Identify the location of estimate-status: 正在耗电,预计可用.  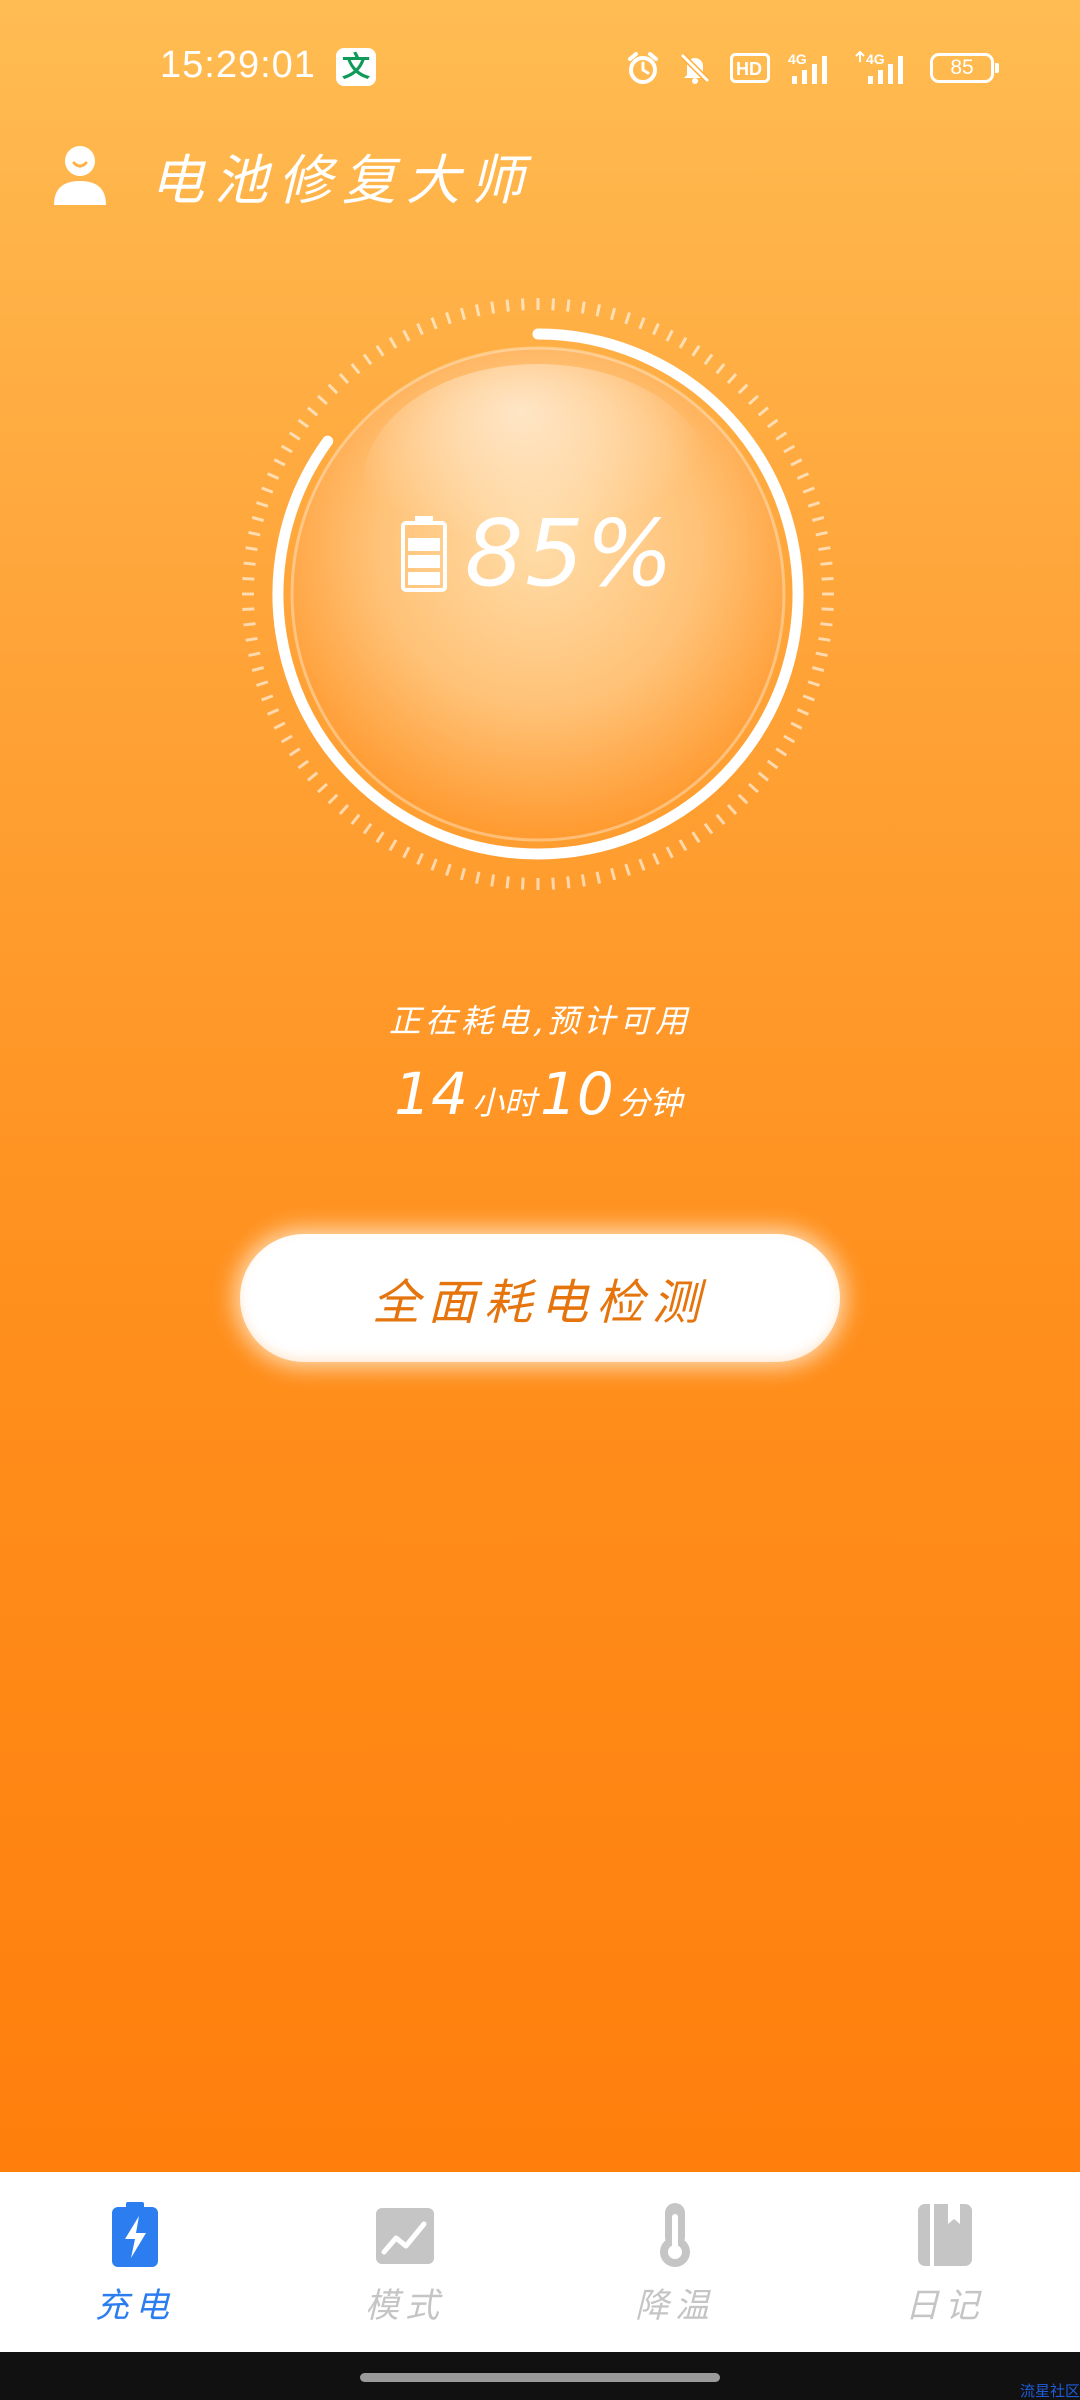
(540, 1021).